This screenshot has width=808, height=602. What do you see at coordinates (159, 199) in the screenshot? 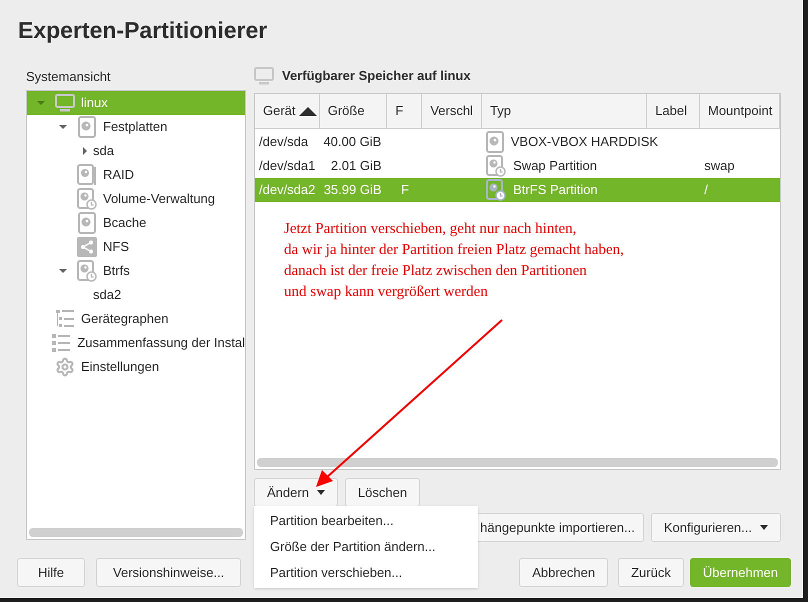
I see `tree-item-label: Volume-Verwaltung` at bounding box center [159, 199].